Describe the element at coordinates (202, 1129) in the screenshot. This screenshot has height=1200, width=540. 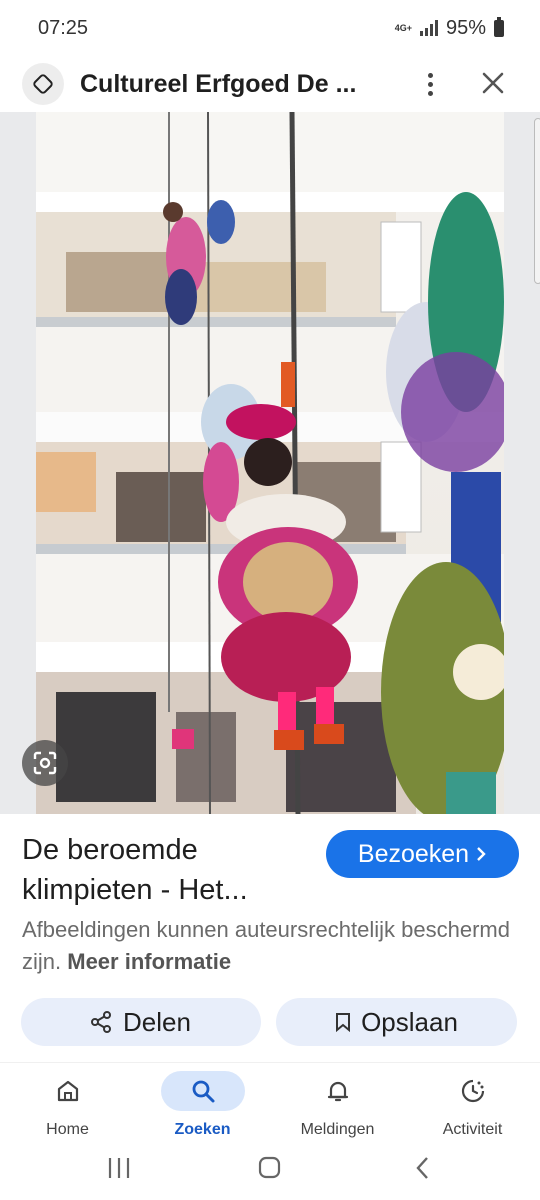
I see `nav-label-search: Zoeken` at that location.